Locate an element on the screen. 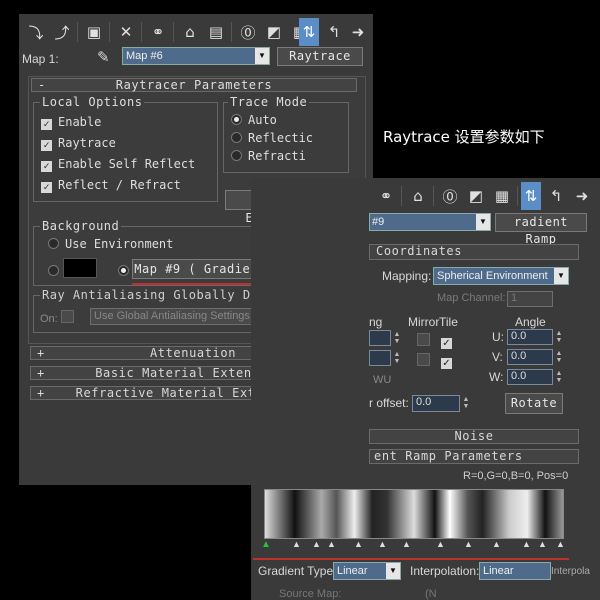 The height and width of the screenshot is (600, 600). angle-v-field: 0.0 is located at coordinates (530, 357).